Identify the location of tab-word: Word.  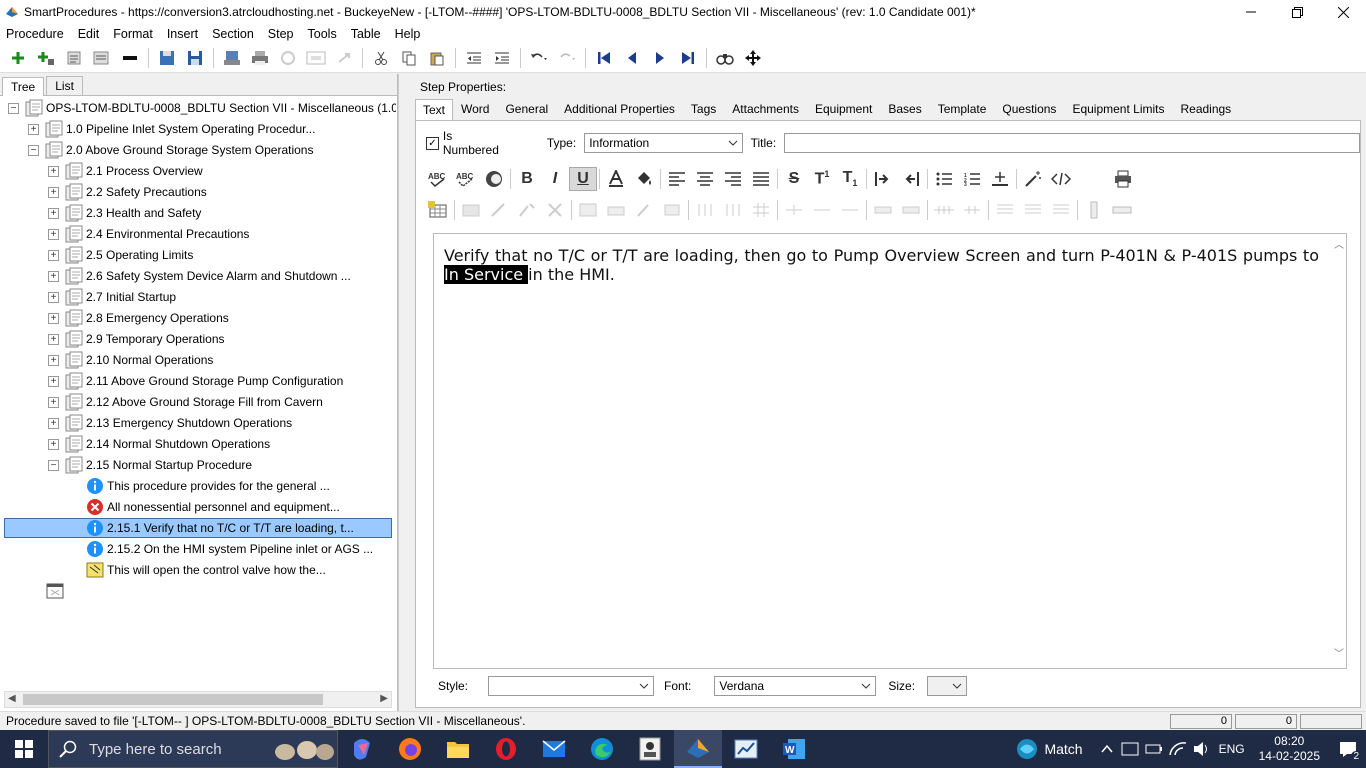
(475, 109).